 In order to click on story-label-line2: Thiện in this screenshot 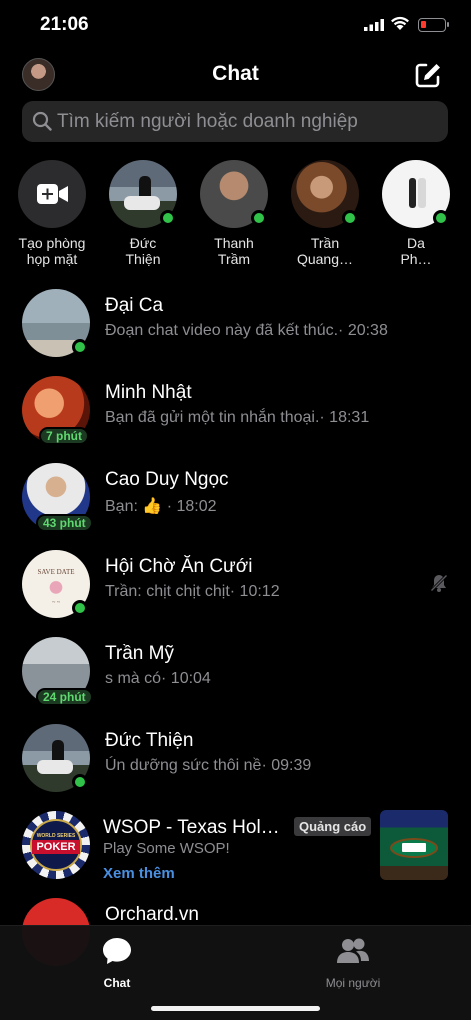, I will do `click(143, 259)`.